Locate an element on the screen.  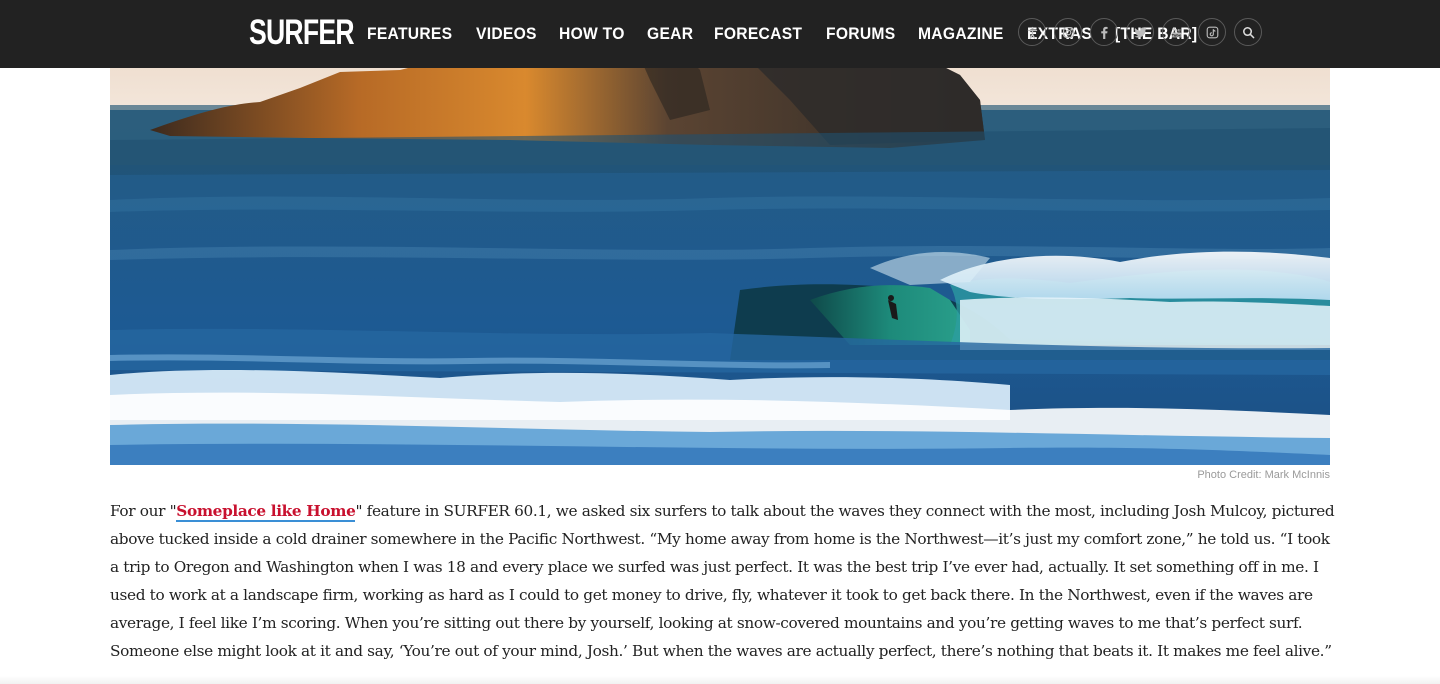
nav-how-to: HOW TO is located at coordinates (592, 34).